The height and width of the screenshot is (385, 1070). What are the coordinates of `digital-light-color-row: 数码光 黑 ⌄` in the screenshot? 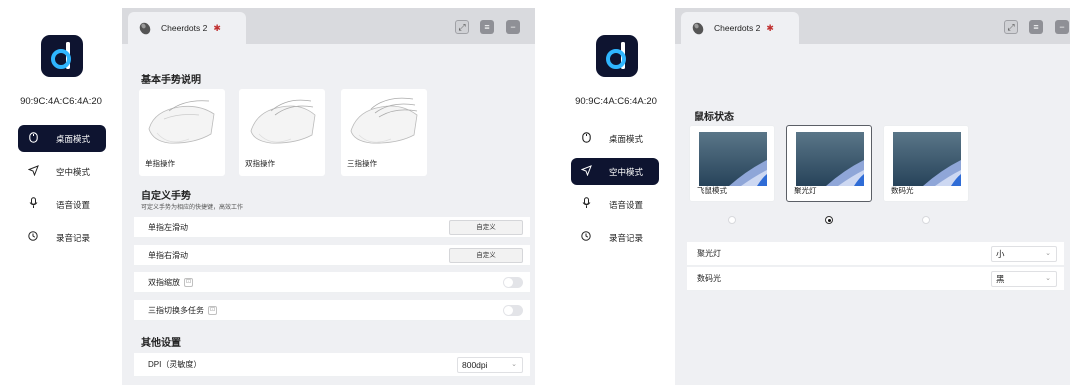 It's located at (875, 279).